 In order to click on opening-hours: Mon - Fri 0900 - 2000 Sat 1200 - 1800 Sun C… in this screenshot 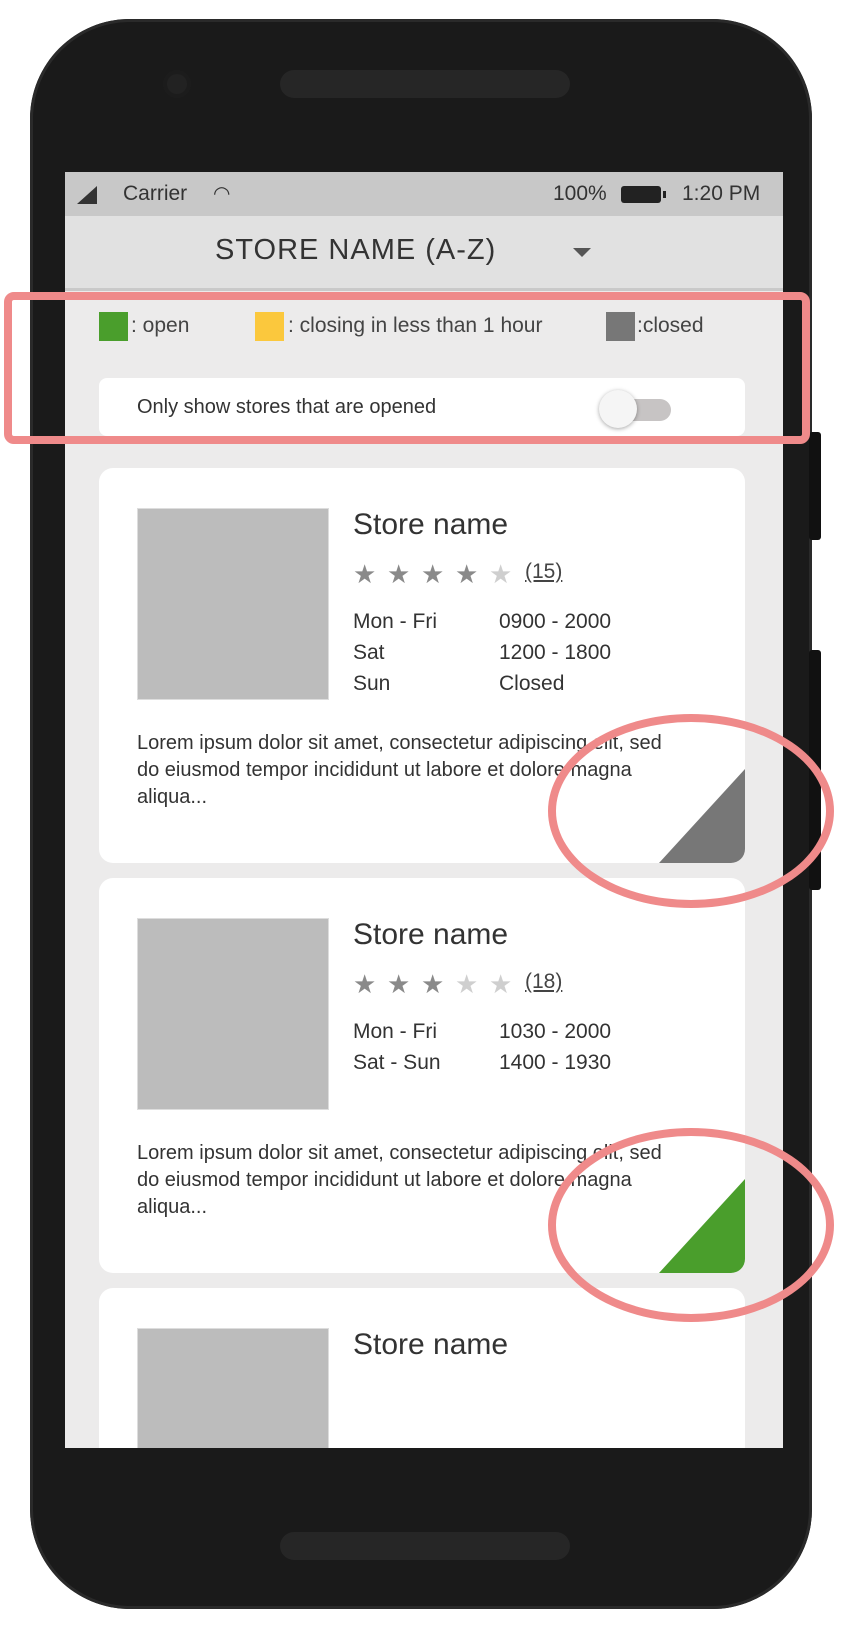, I will do `click(482, 656)`.